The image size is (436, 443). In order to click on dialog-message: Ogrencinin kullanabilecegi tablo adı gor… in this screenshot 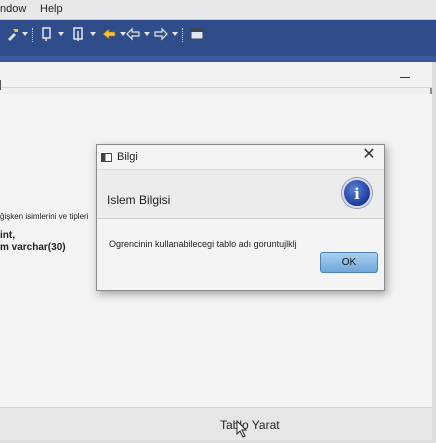, I will do `click(203, 244)`.